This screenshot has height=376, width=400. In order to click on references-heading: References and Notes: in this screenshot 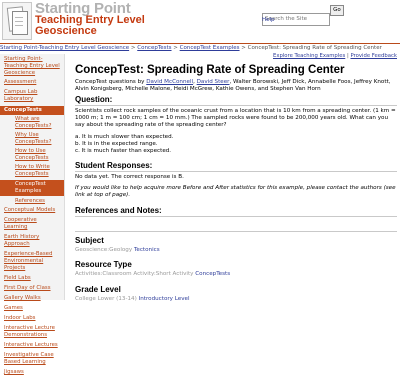, I will do `click(118, 210)`.